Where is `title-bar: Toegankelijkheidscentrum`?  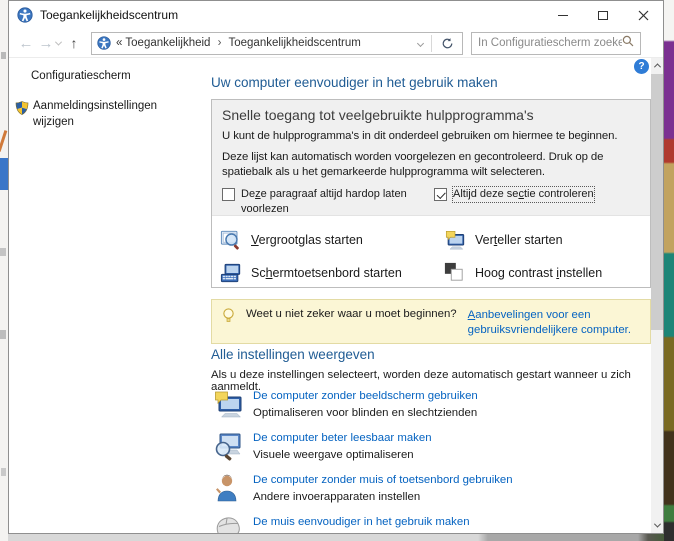 title-bar: Toegankelijkheidscentrum is located at coordinates (336, 15).